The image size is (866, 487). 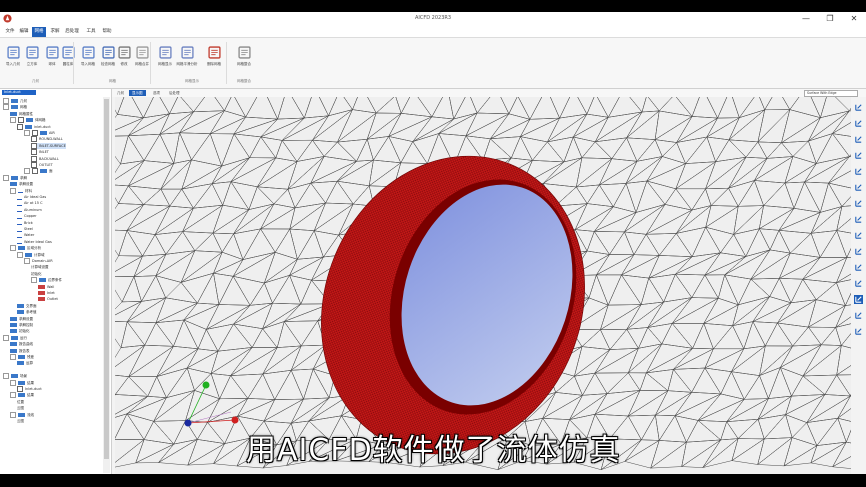 I want to click on tree-item: BACK-WALL, so click(x=45, y=158).